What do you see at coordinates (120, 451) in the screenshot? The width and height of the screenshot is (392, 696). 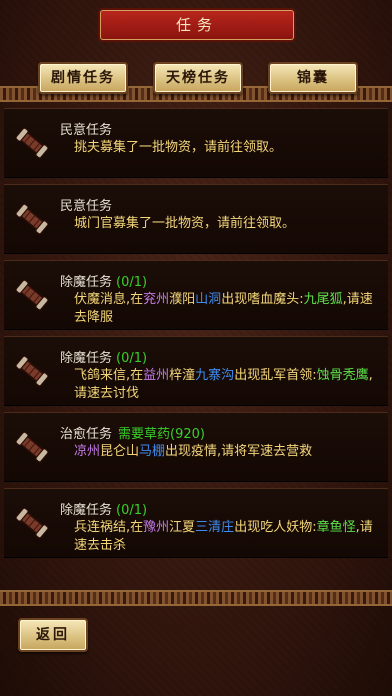 I see `task-description-segment: 昆仑山` at bounding box center [120, 451].